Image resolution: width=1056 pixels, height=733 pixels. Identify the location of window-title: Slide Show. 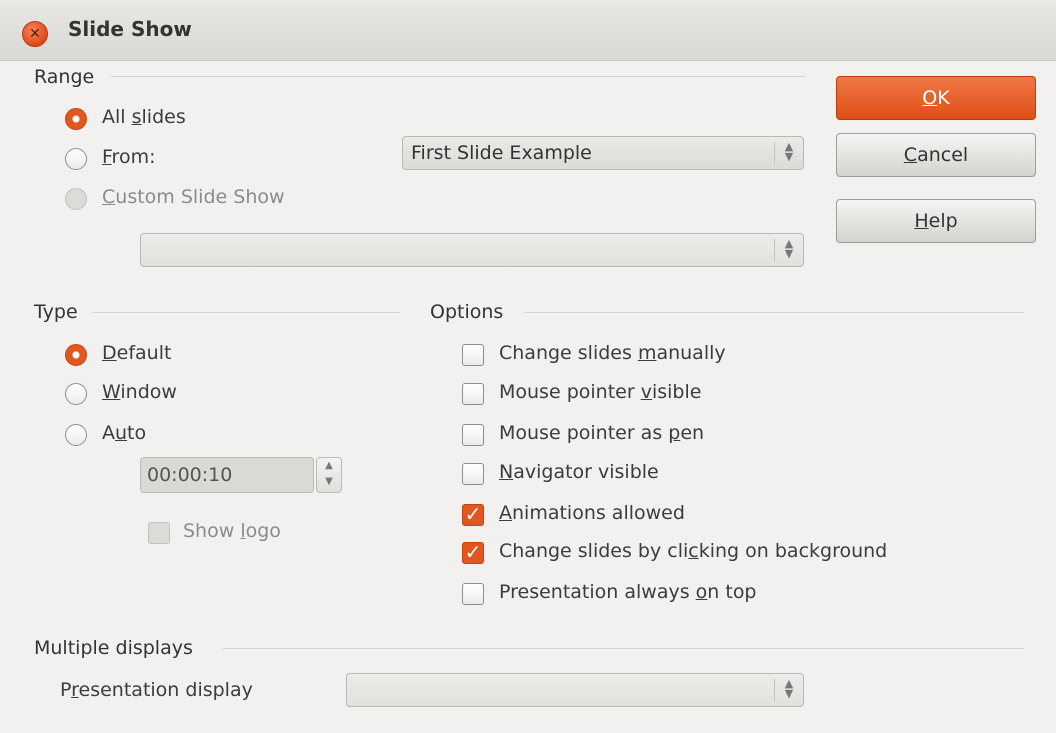
(130, 29).